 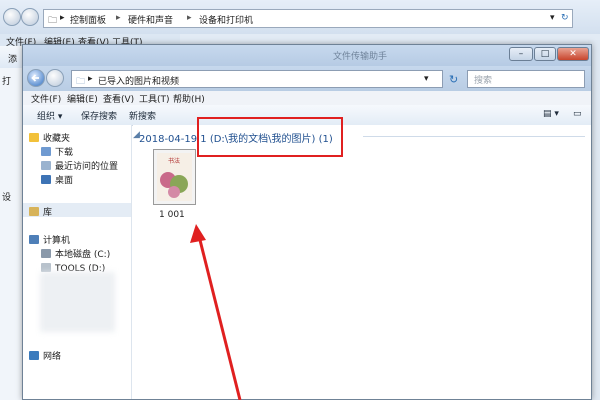 What do you see at coordinates (79, 165) in the screenshot?
I see `nav-item-recent: 最近访问的位置` at bounding box center [79, 165].